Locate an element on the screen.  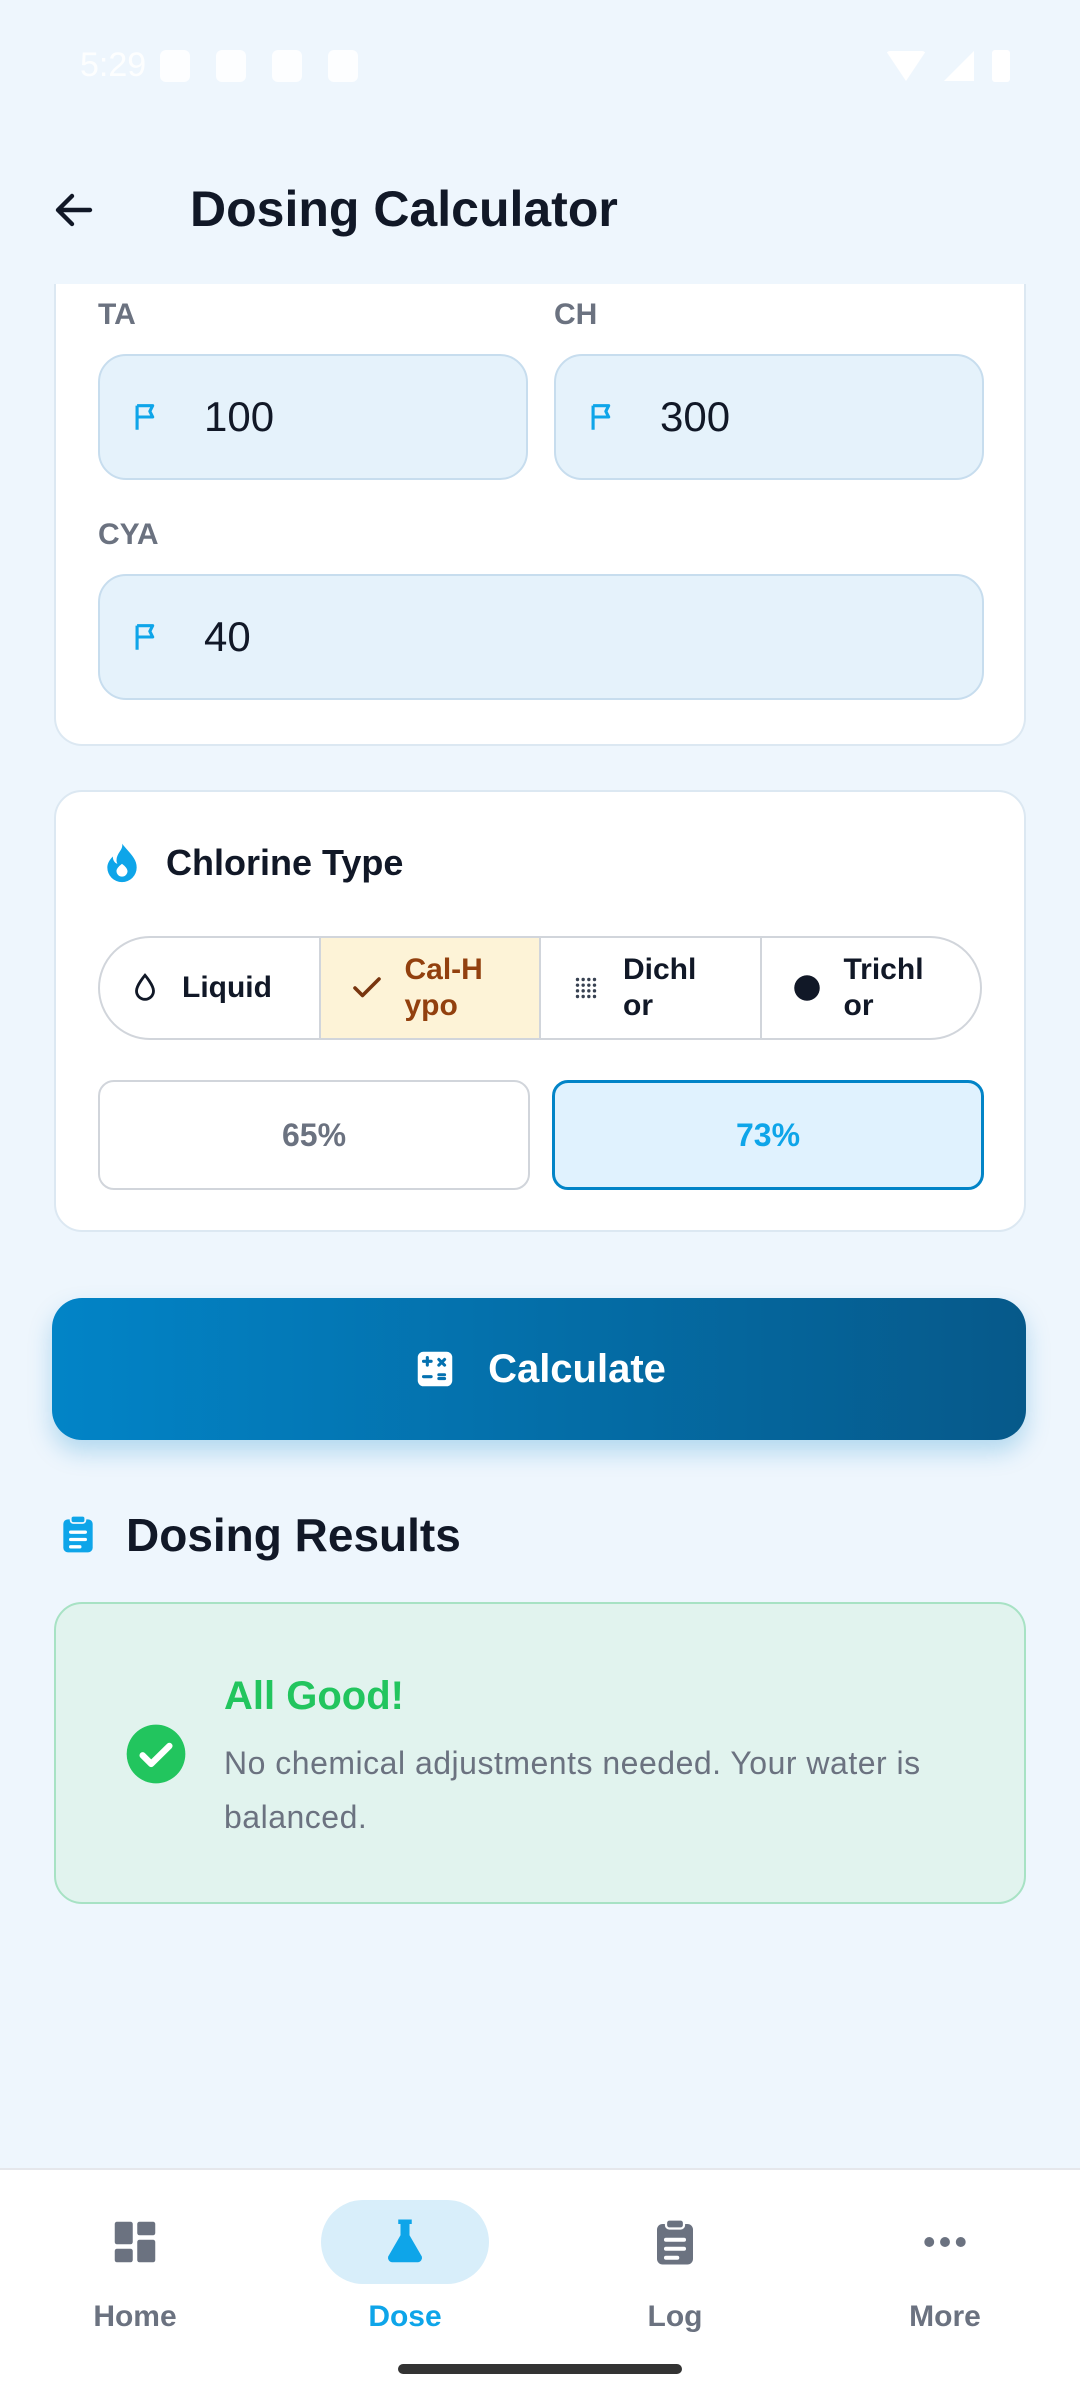
flask-icon is located at coordinates (405, 2241).